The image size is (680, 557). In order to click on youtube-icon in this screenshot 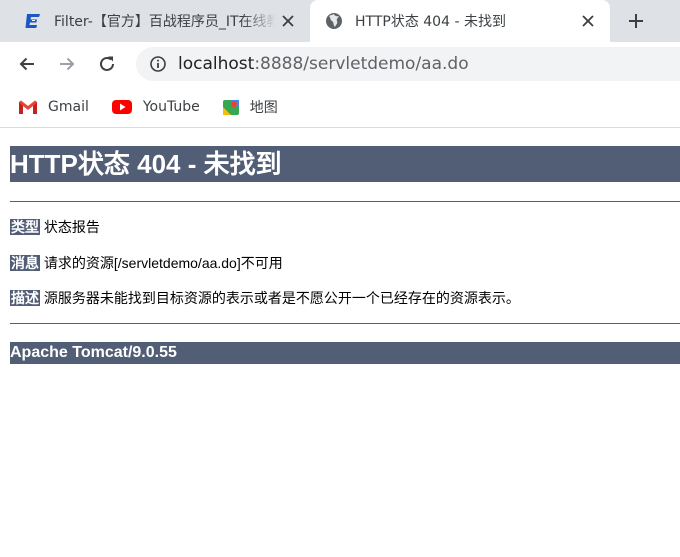, I will do `click(121, 106)`.